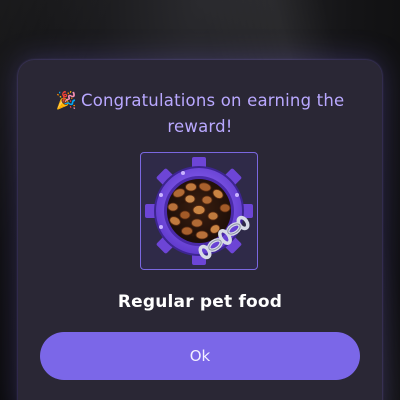 The width and height of the screenshot is (400, 400). What do you see at coordinates (66, 101) in the screenshot?
I see `party-popper-icon: 🎉` at bounding box center [66, 101].